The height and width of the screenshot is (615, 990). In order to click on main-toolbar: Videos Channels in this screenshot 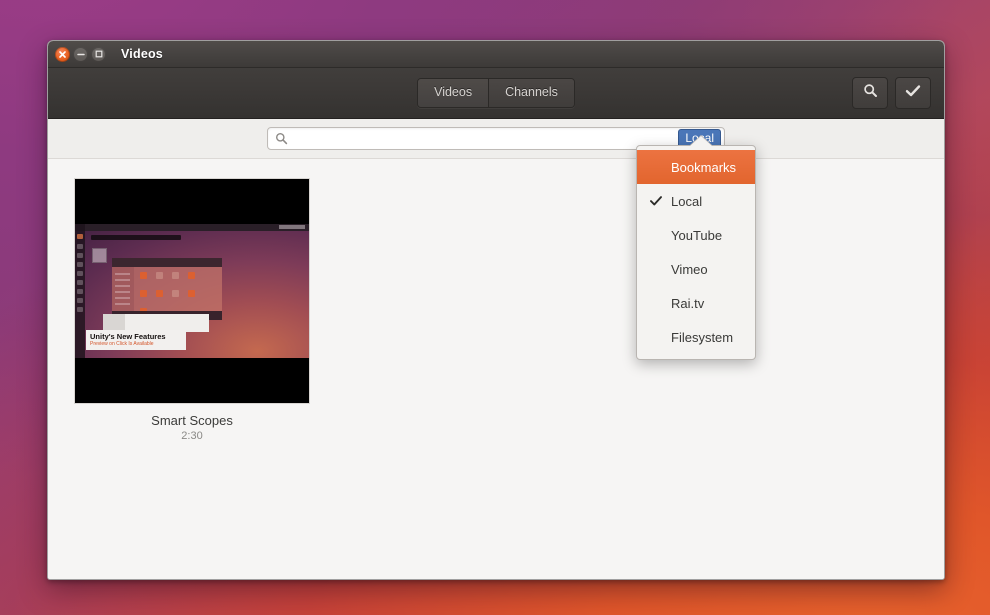, I will do `click(496, 93)`.